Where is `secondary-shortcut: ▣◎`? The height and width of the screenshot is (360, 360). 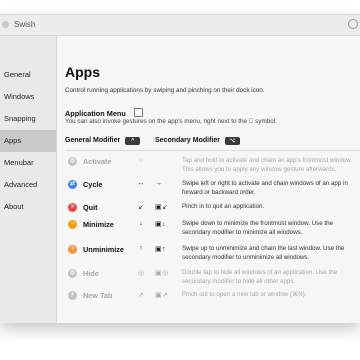 secondary-shortcut: ▣◎ is located at coordinates (165, 273).